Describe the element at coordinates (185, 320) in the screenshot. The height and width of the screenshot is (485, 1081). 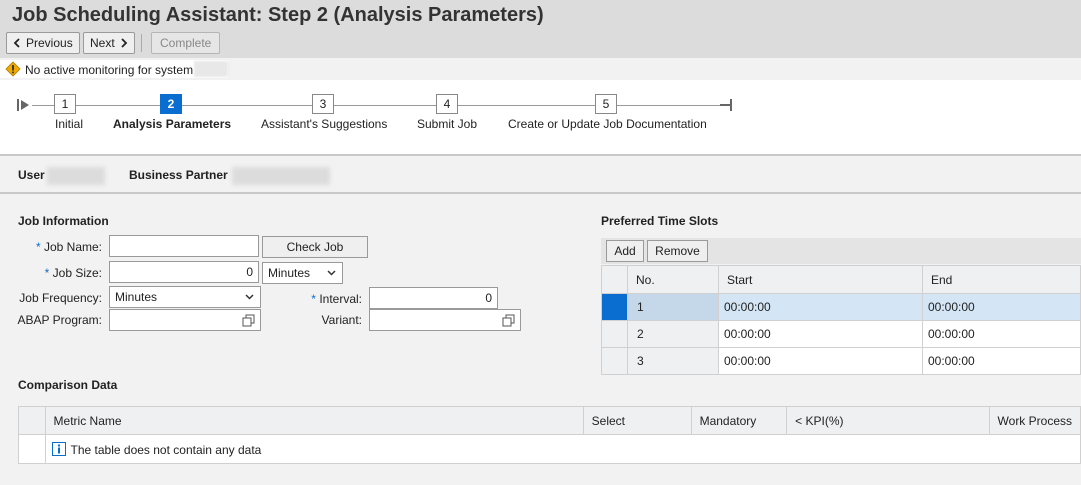
I see `abap-program-input` at that location.